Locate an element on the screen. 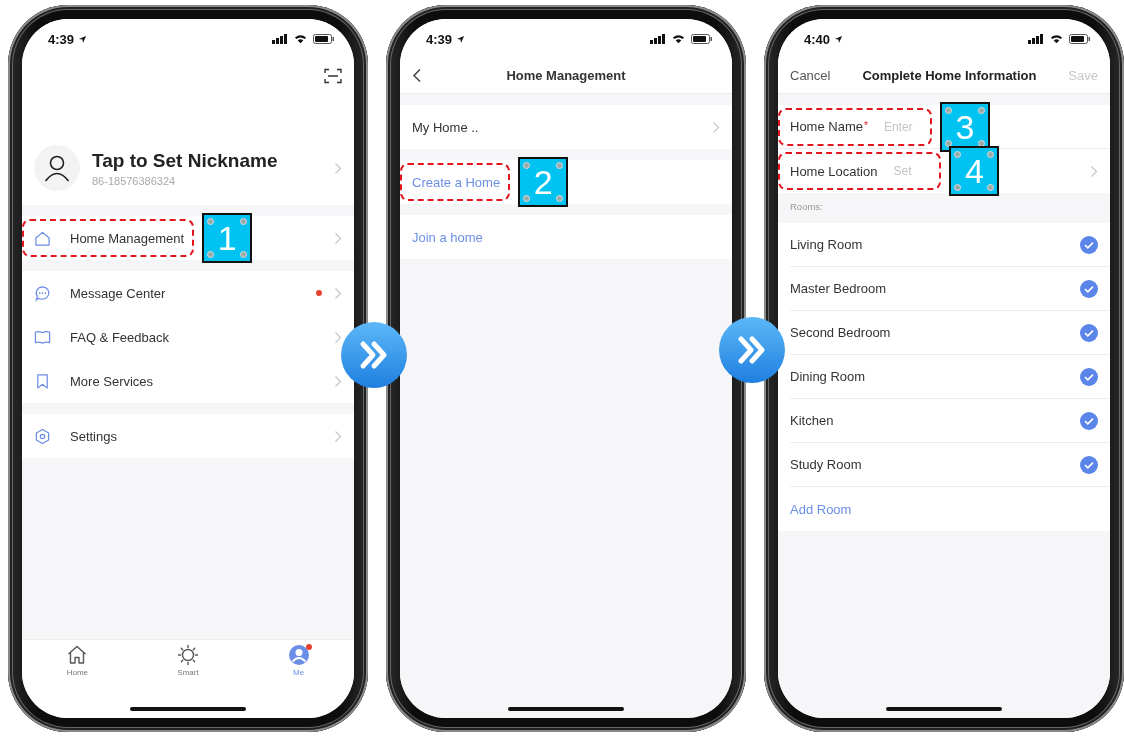 The height and width of the screenshot is (737, 1124). room-name: Study Room is located at coordinates (826, 464).